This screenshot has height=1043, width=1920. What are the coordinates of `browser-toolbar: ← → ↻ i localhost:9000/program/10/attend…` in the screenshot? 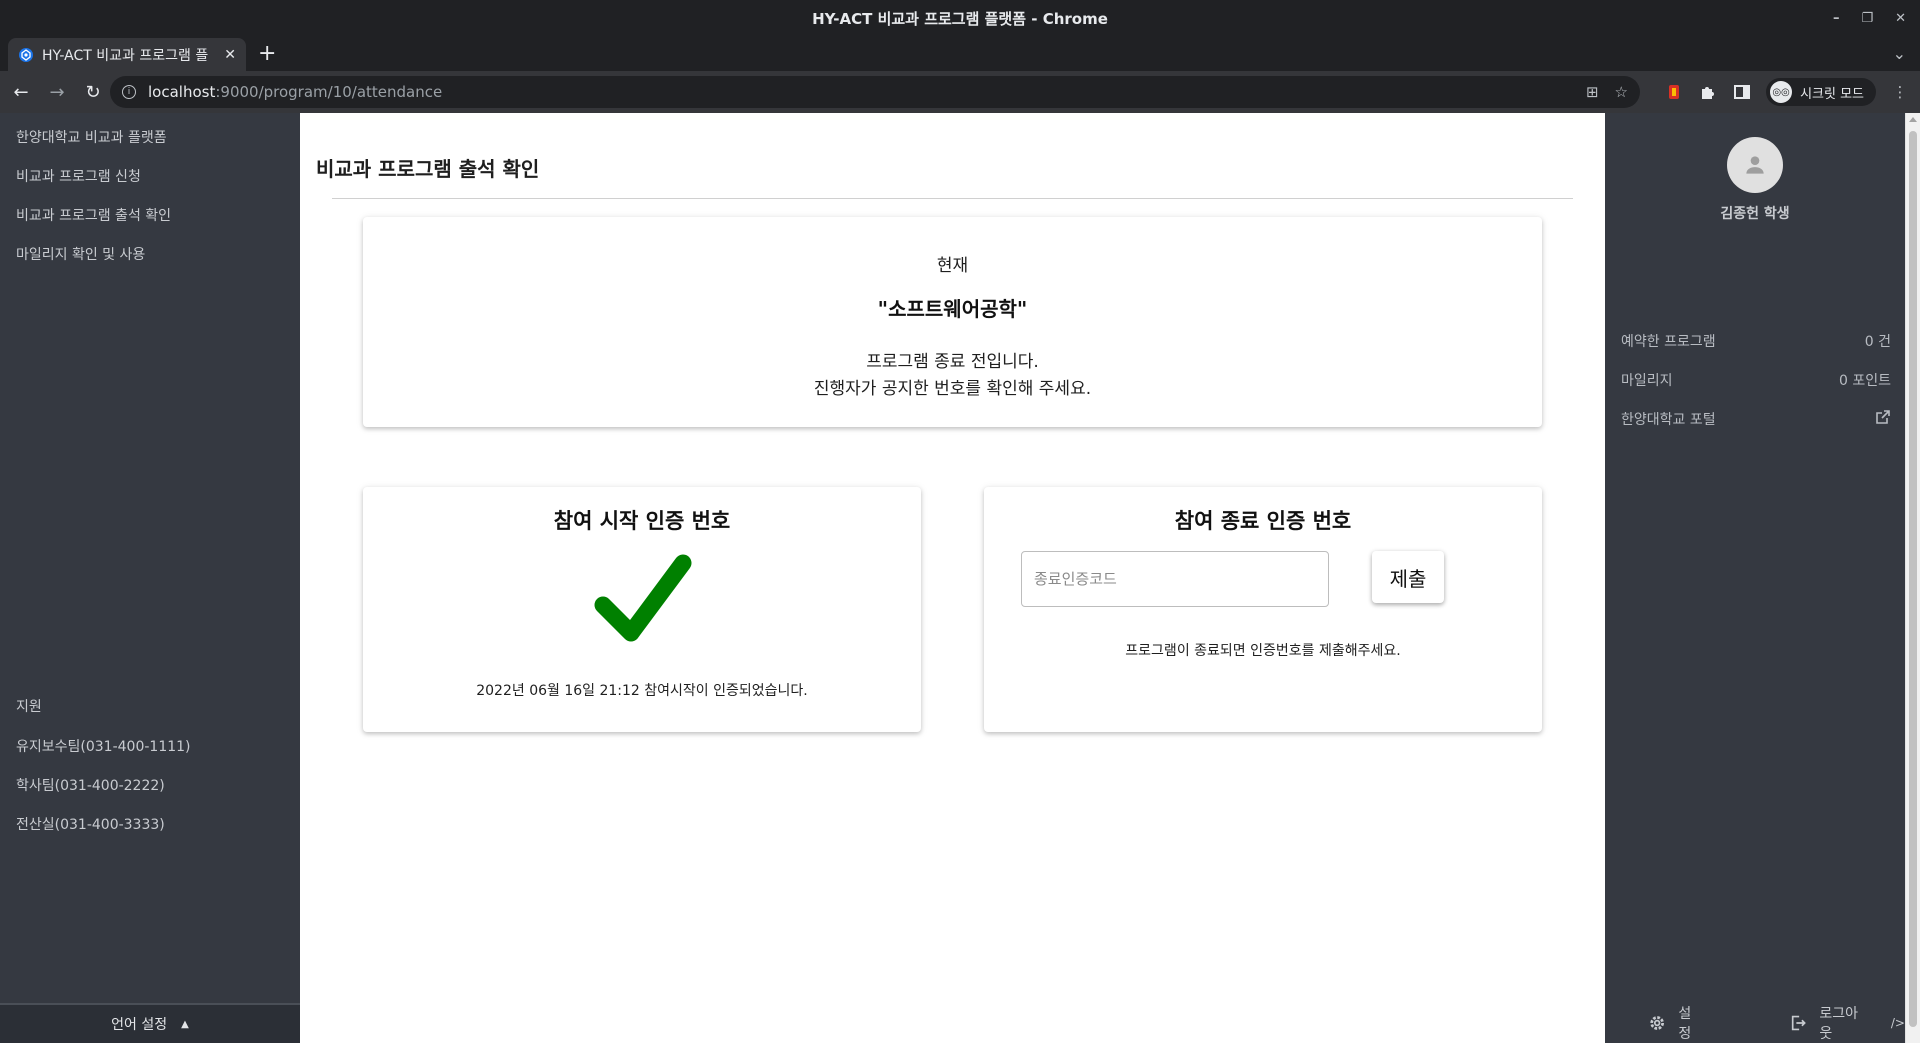 It's located at (960, 92).